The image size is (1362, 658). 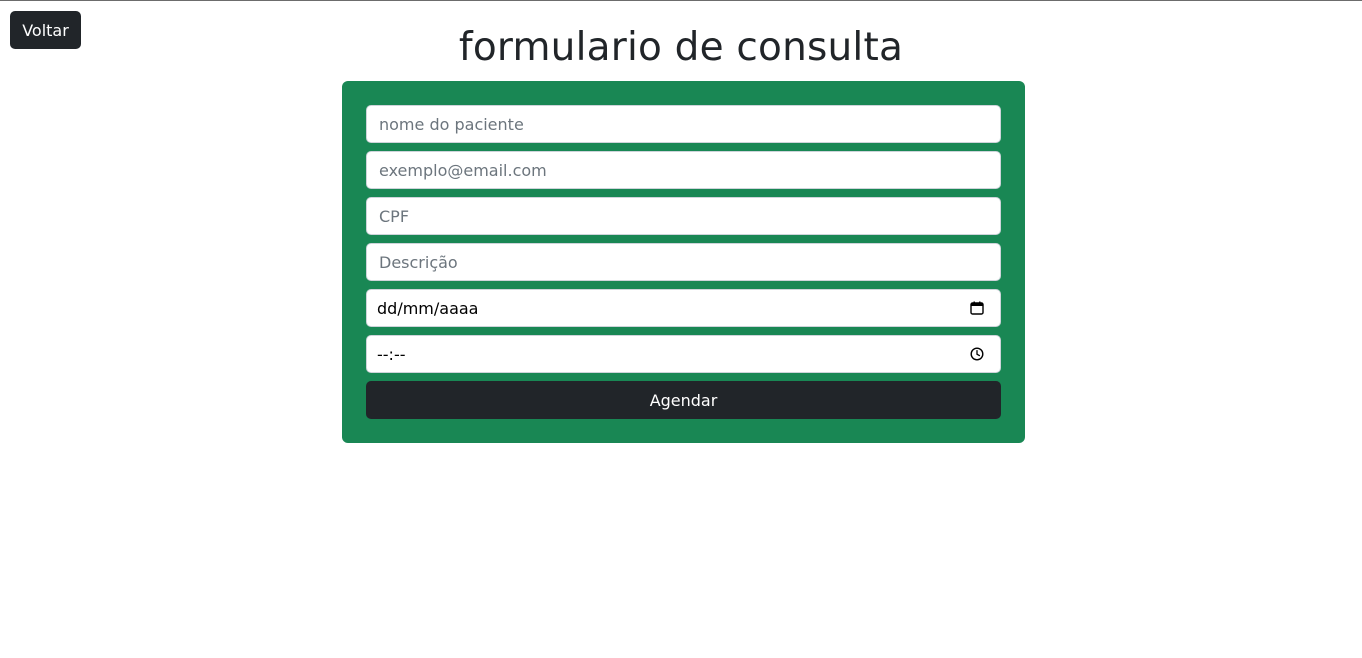 What do you see at coordinates (683, 170) in the screenshot?
I see `email-input: exemplo@email.com` at bounding box center [683, 170].